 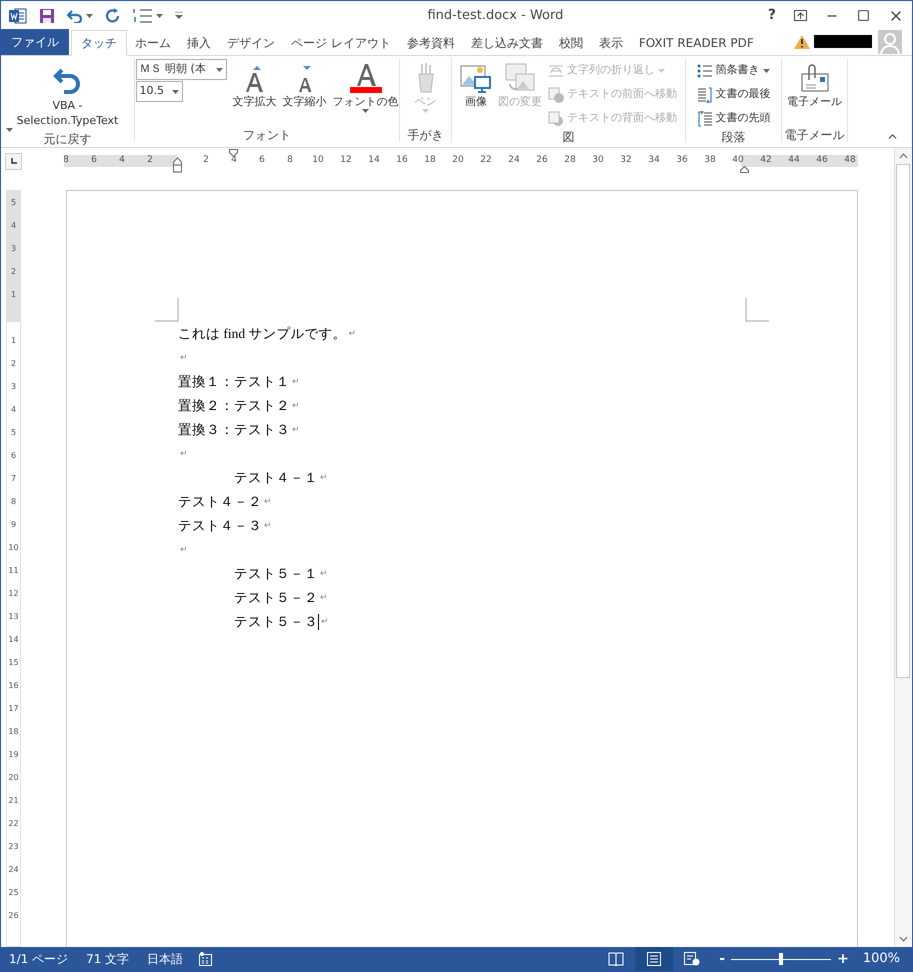 What do you see at coordinates (206, 959) in the screenshot?
I see `macro-record-icon` at bounding box center [206, 959].